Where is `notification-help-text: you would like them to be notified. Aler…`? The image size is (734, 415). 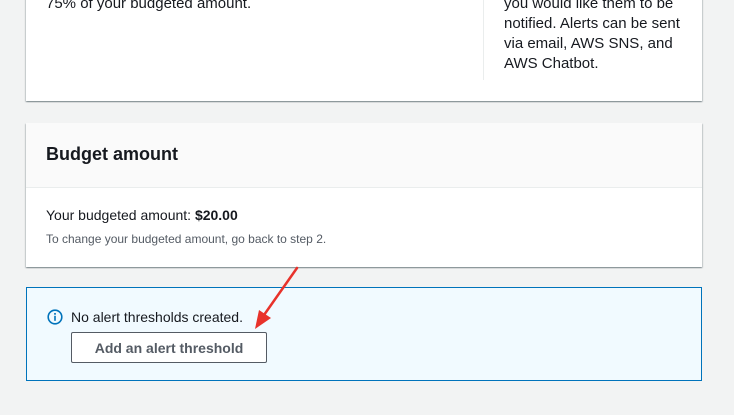
notification-help-text: you would like them to be notified. Aler… is located at coordinates (599, 37).